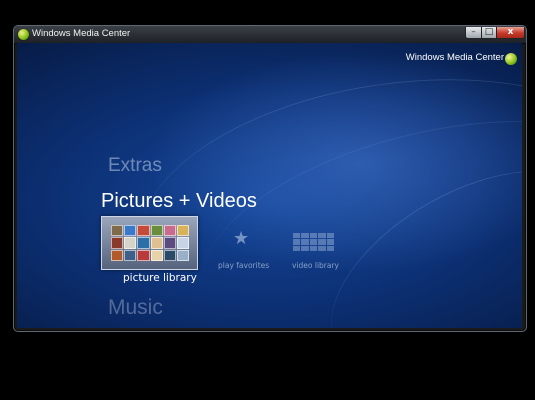 This screenshot has width=535, height=400. What do you see at coordinates (135, 166) in the screenshot?
I see `menu-item-extras: Extras` at bounding box center [135, 166].